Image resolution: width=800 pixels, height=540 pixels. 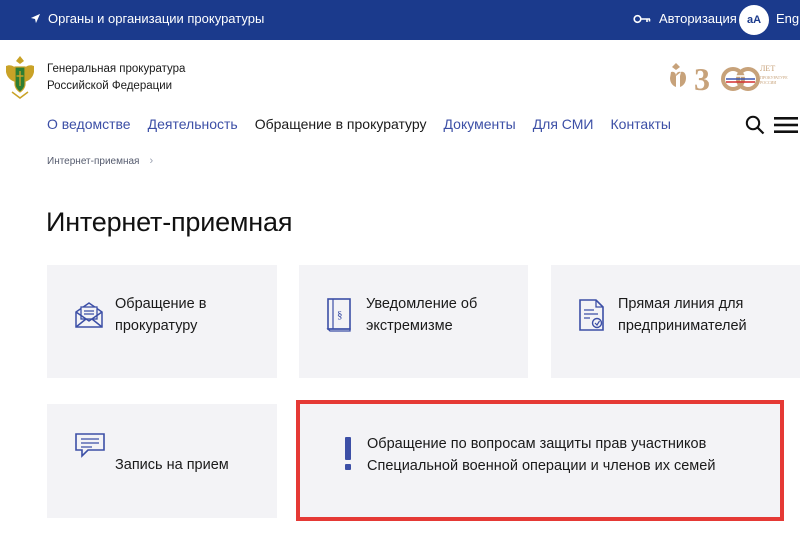 I want to click on card-business-line1: Прямая линия для, so click(x=681, y=304).